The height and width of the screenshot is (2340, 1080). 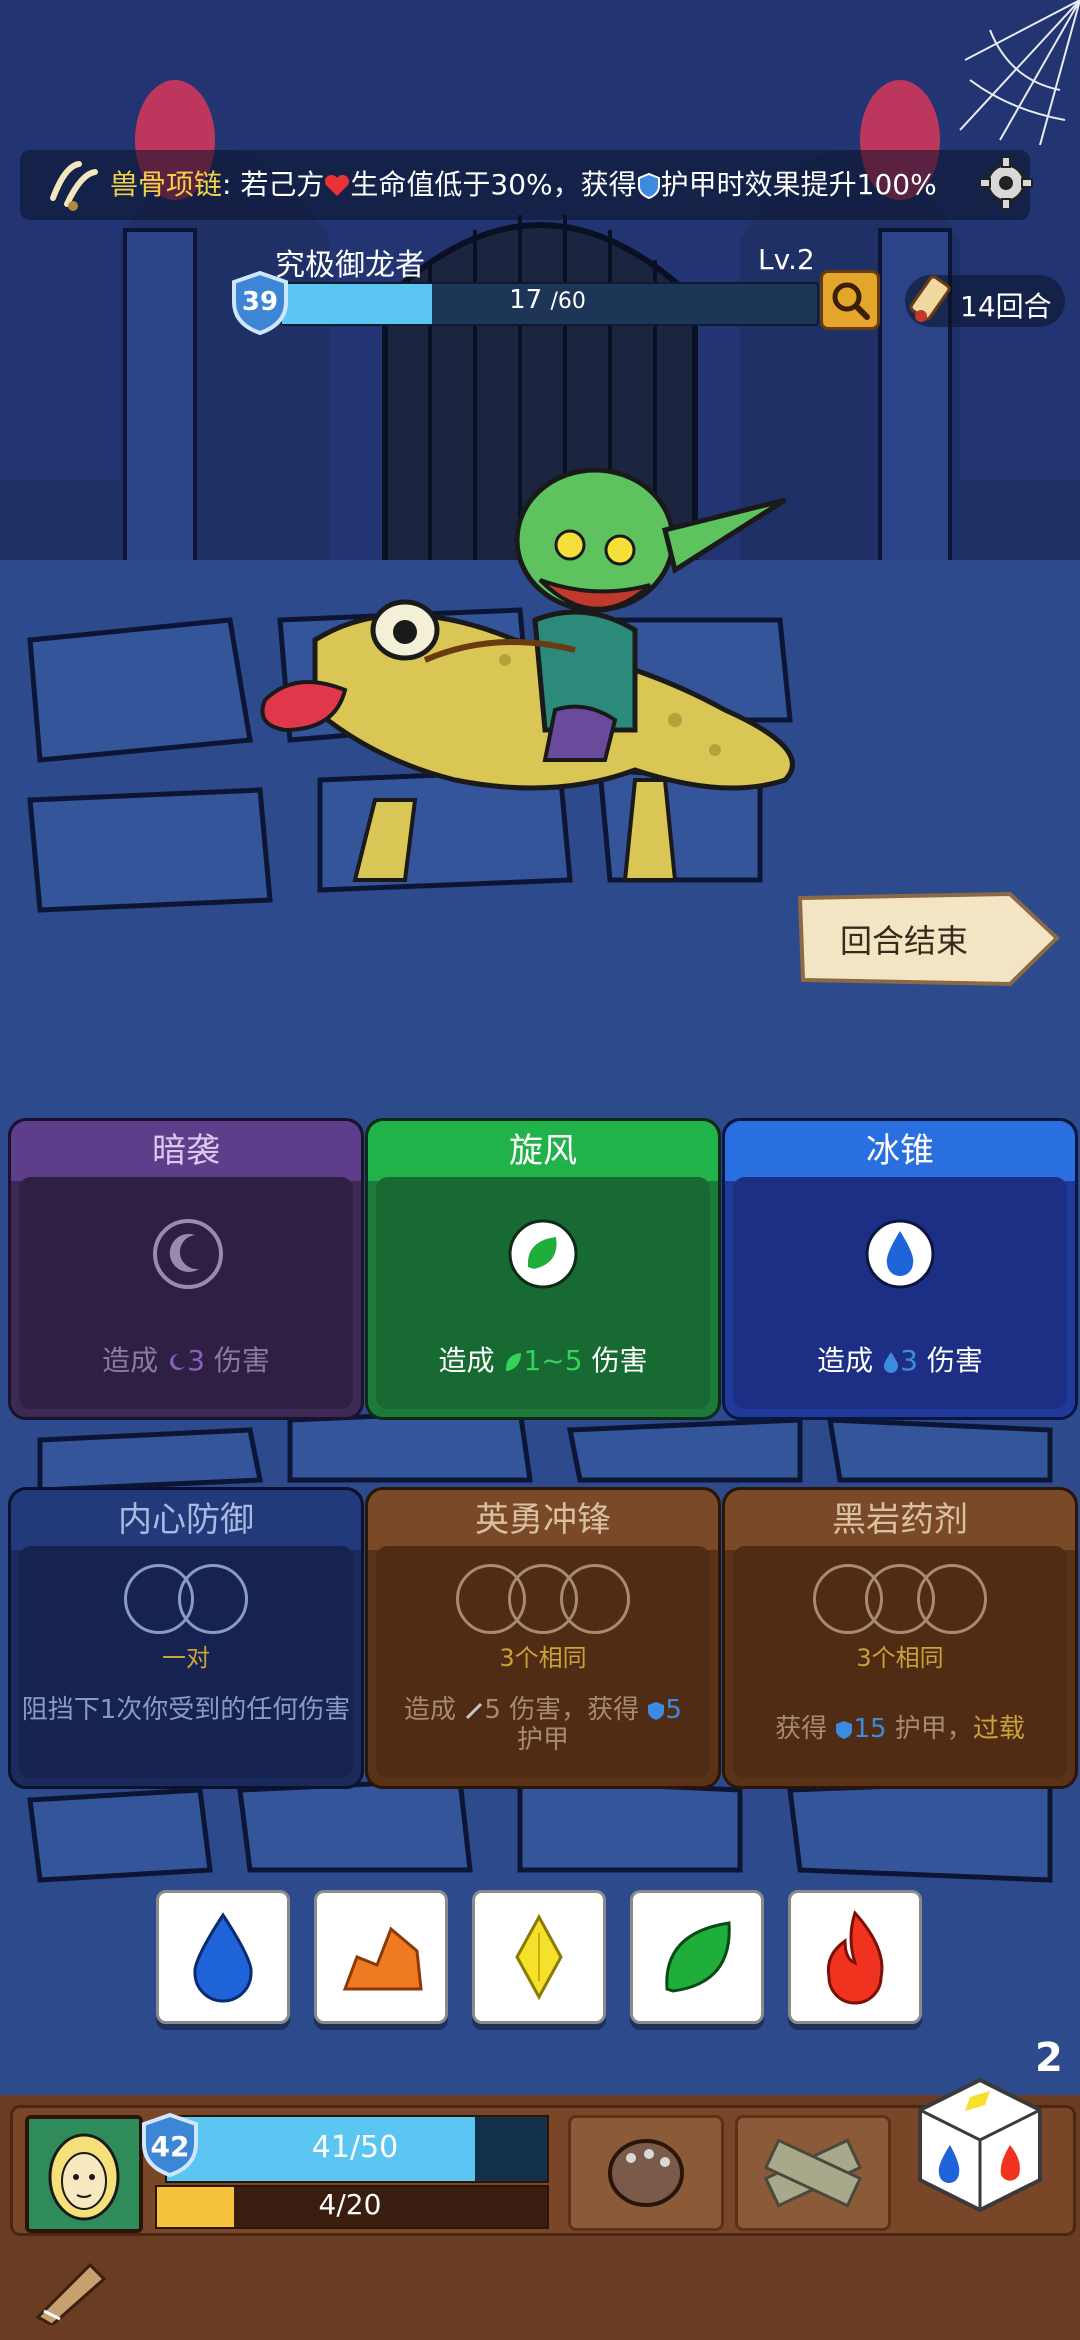 What do you see at coordinates (1006, 183) in the screenshot?
I see `gear-icon` at bounding box center [1006, 183].